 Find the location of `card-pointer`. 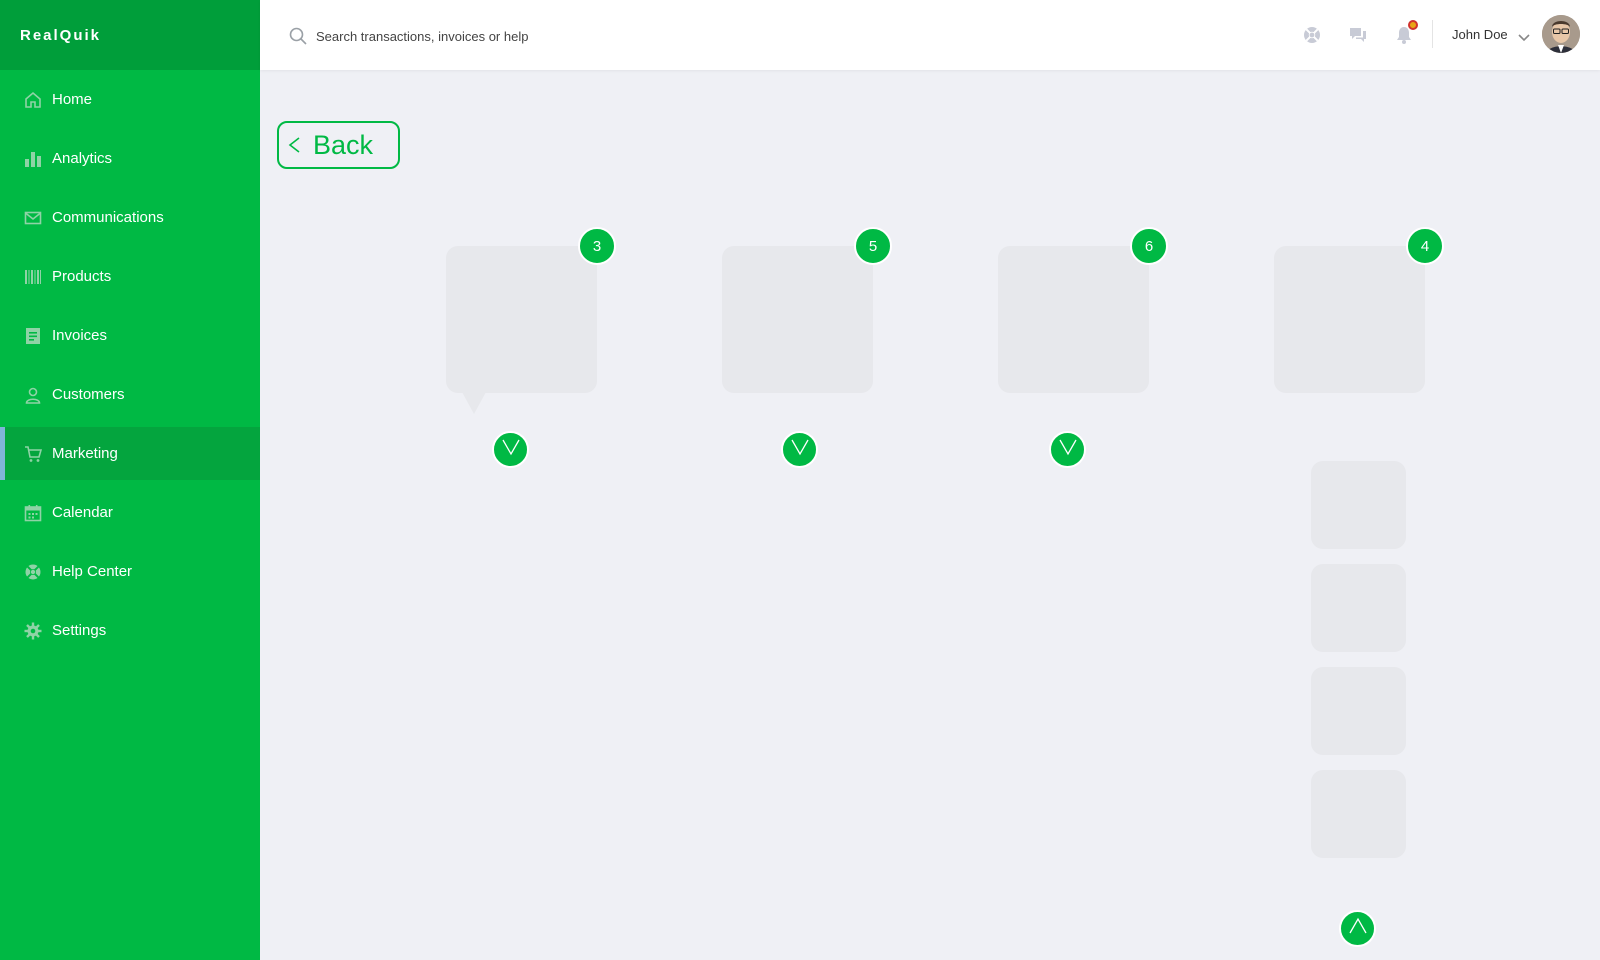

card-pointer is located at coordinates (474, 403).